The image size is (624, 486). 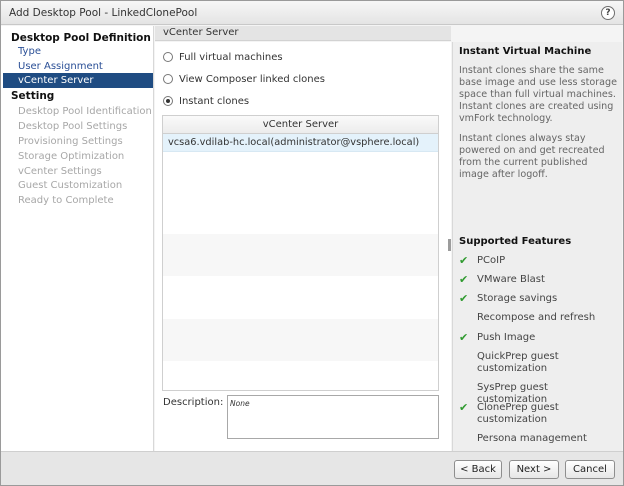 I want to click on window-title: Add Desktop Pool - LinkedClonePool, so click(x=103, y=13).